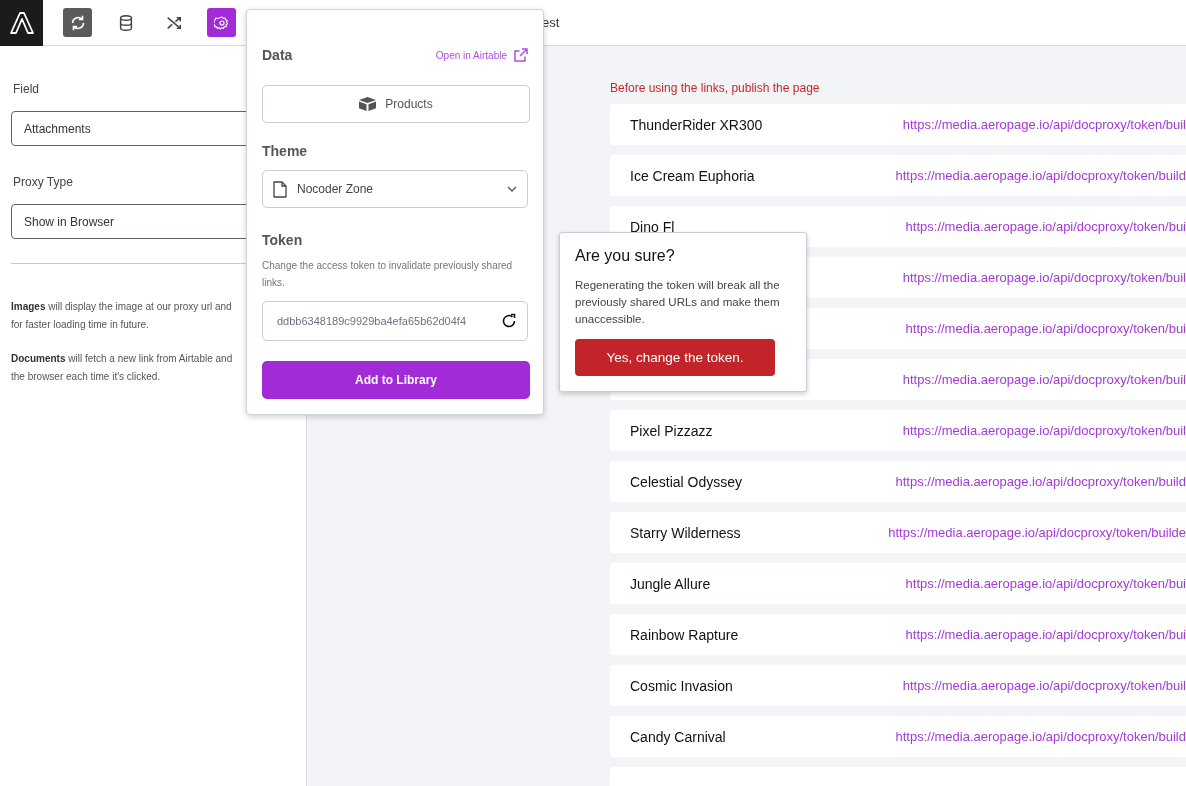  I want to click on item-name: Ice Cream Euphoria, so click(692, 175).